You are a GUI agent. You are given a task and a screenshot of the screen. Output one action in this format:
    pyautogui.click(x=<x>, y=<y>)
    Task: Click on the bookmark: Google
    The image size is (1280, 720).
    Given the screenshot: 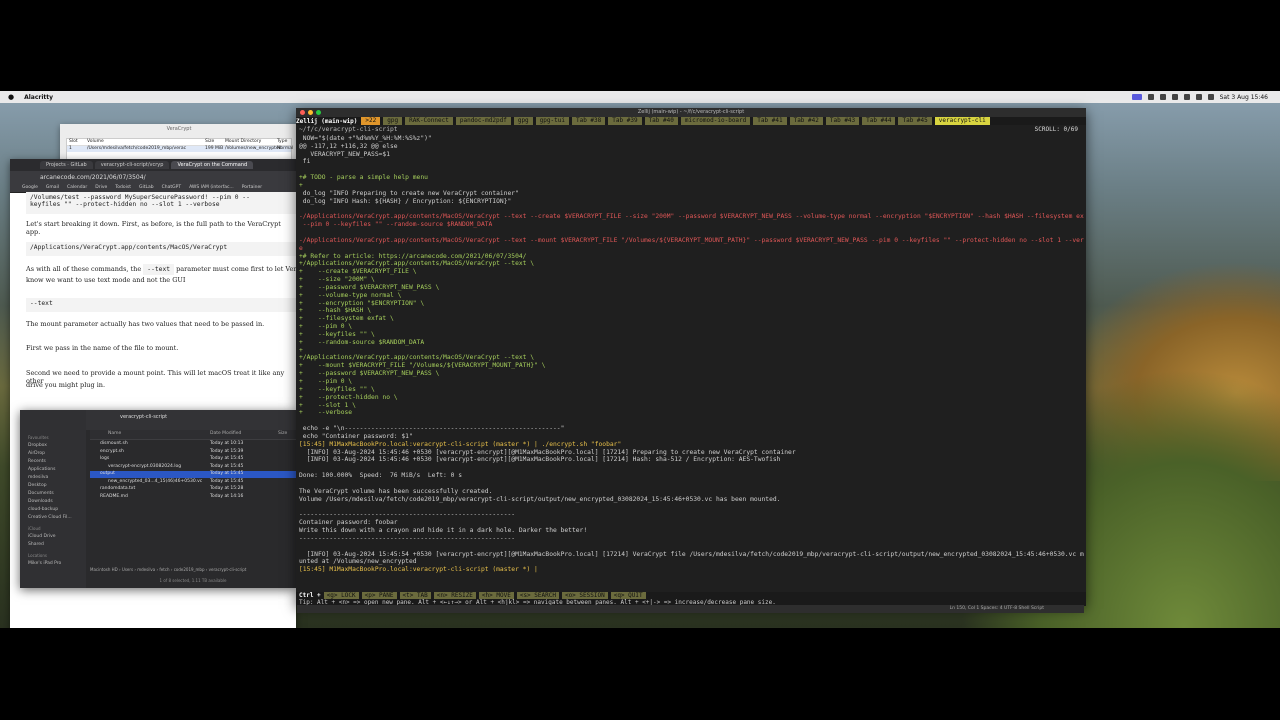 What is the action you would take?
    pyautogui.click(x=30, y=187)
    